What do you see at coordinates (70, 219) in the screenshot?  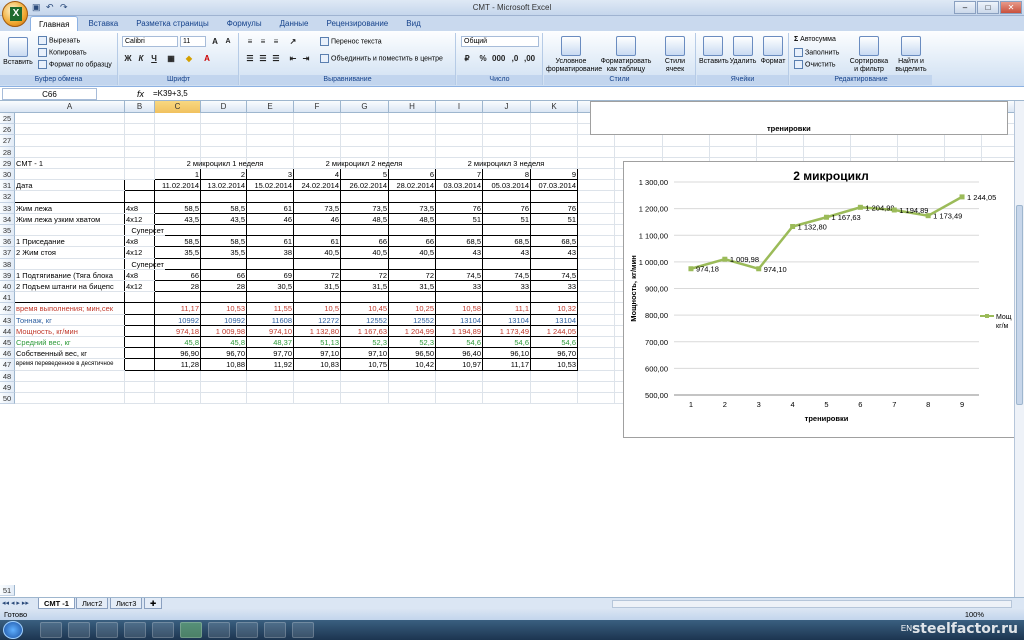 I see `cell-label: Жим лежа узким хватом` at bounding box center [70, 219].